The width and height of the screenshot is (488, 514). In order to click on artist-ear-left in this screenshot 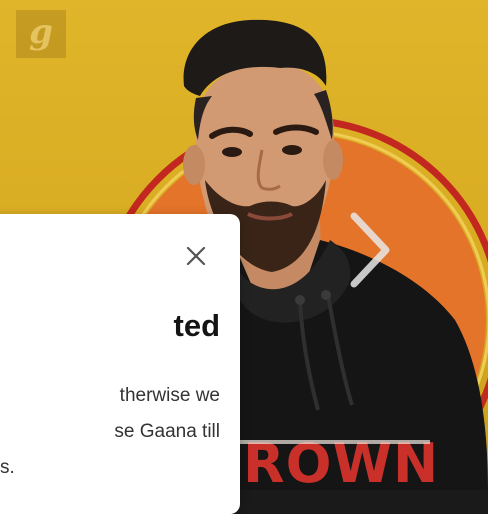, I will do `click(194, 165)`.